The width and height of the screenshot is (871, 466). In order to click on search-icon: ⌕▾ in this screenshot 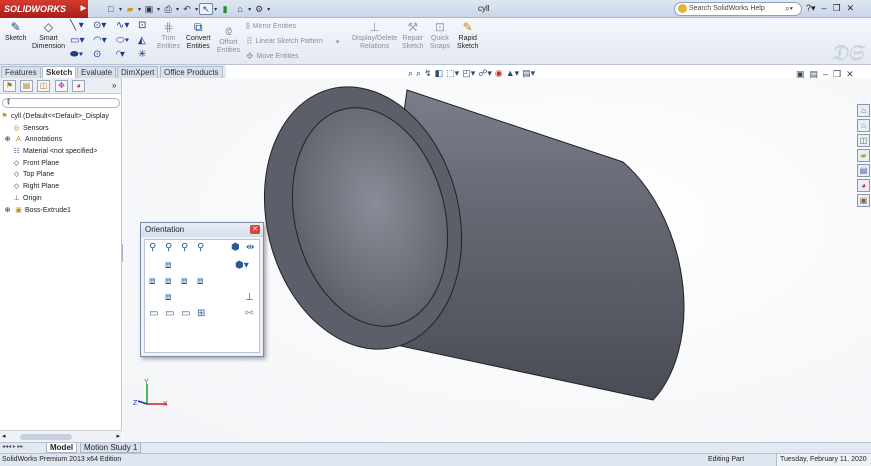, I will do `click(789, 9)`.